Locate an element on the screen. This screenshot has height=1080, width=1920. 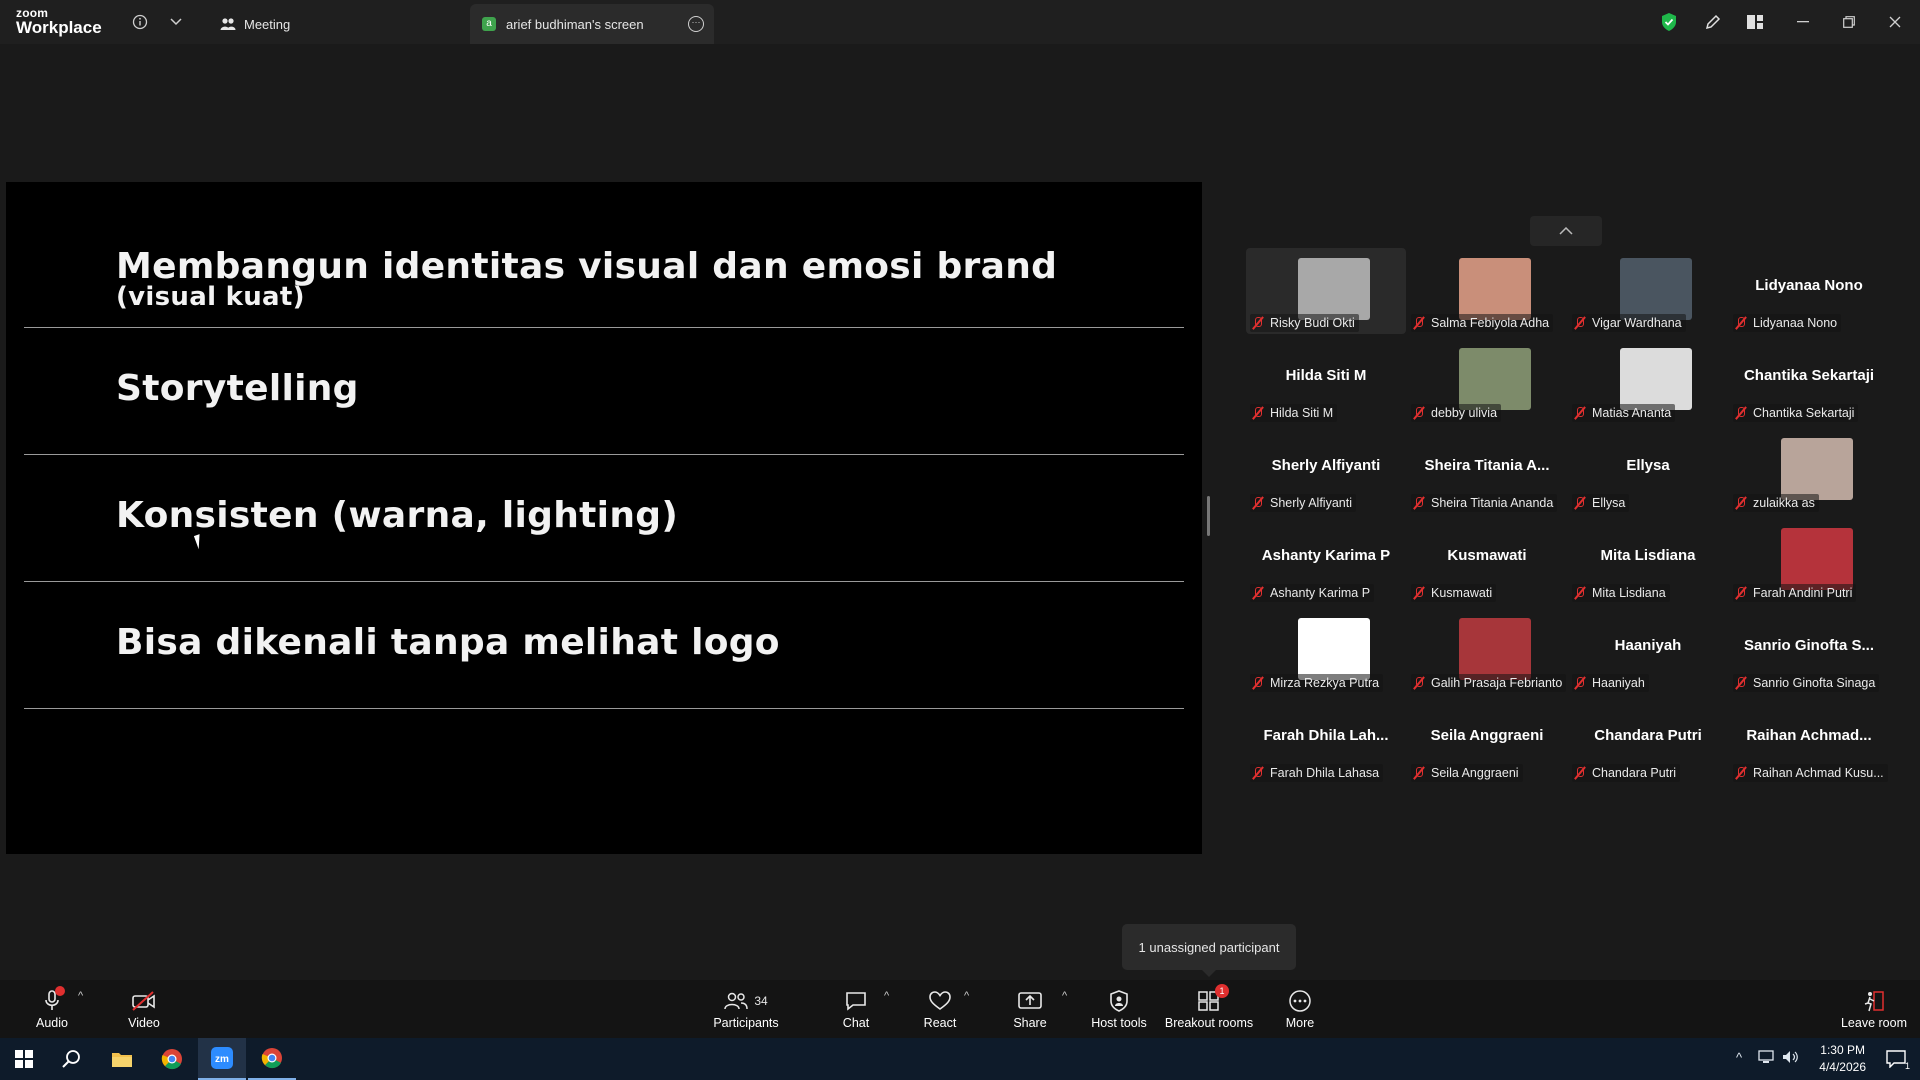
volume-icon is located at coordinates (1791, 1058).